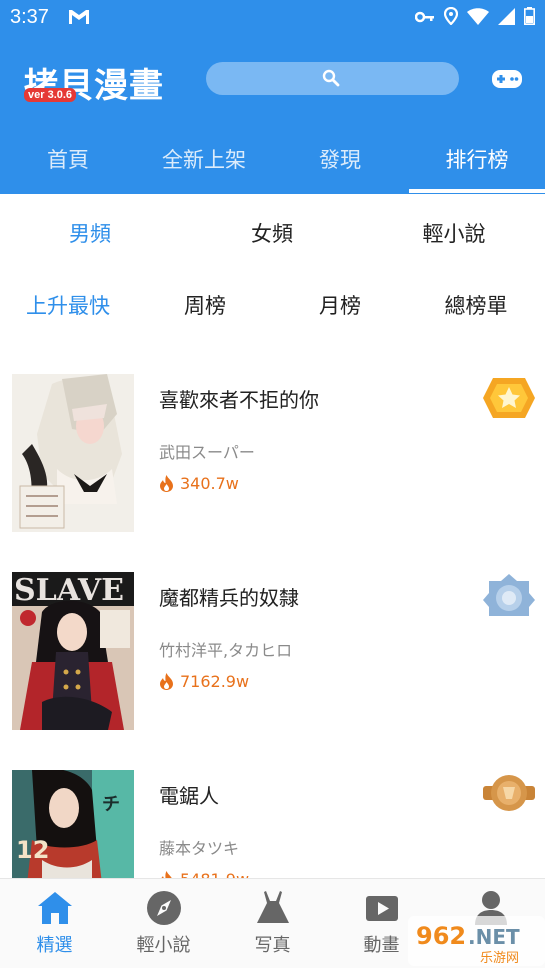 The width and height of the screenshot is (545, 968). What do you see at coordinates (50, 95) in the screenshot?
I see `version-badge: ver 3.0.6` at bounding box center [50, 95].